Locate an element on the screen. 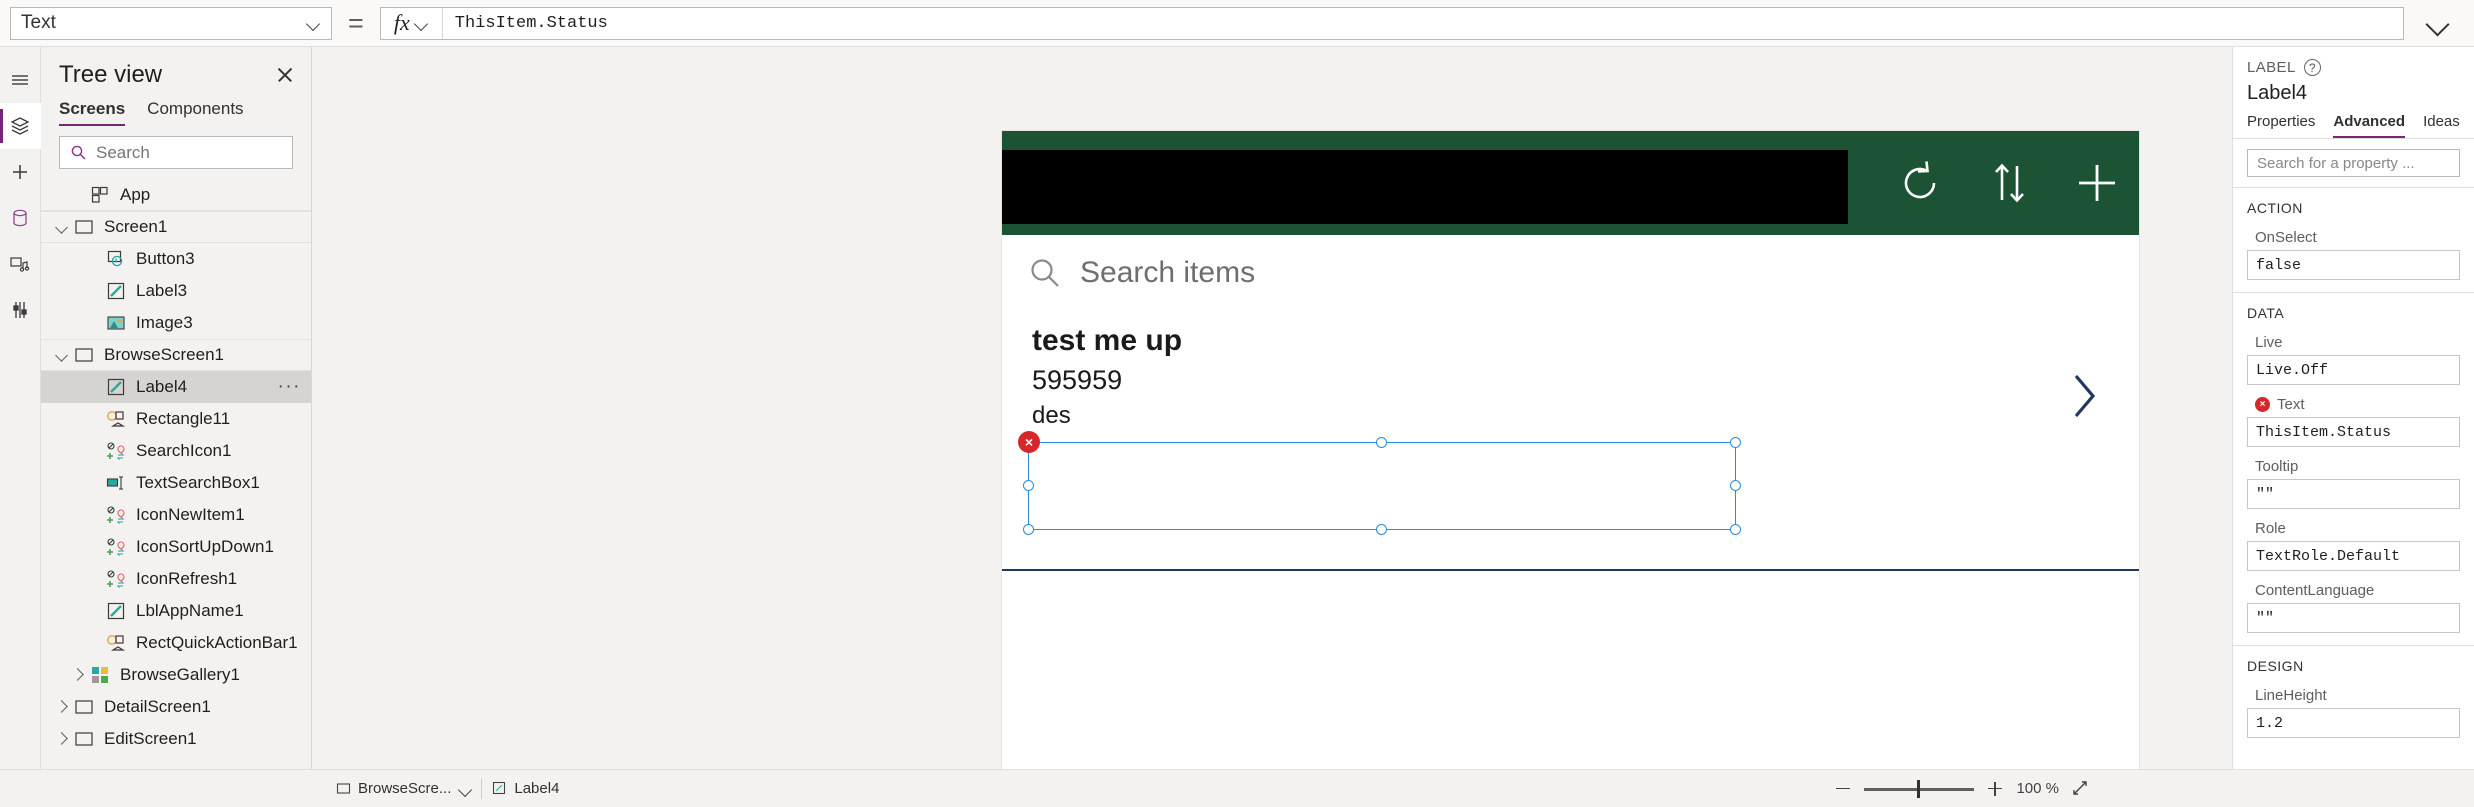  tree-item-browsegallery1: BrowseGallery1 is located at coordinates (176, 675).